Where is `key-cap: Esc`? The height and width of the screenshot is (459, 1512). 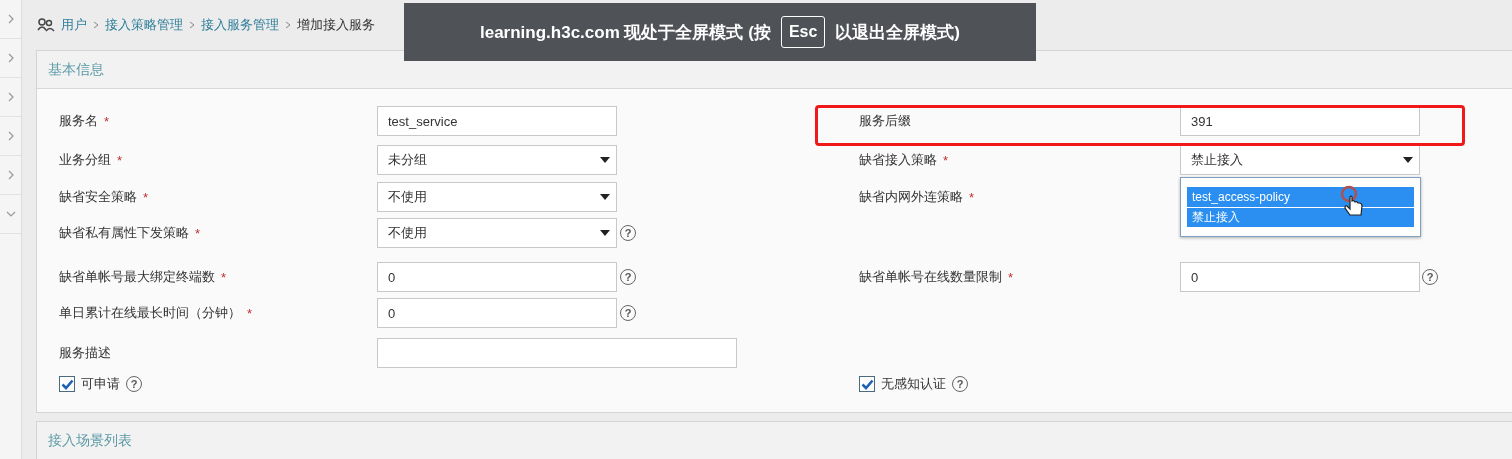
key-cap: Esc is located at coordinates (803, 32).